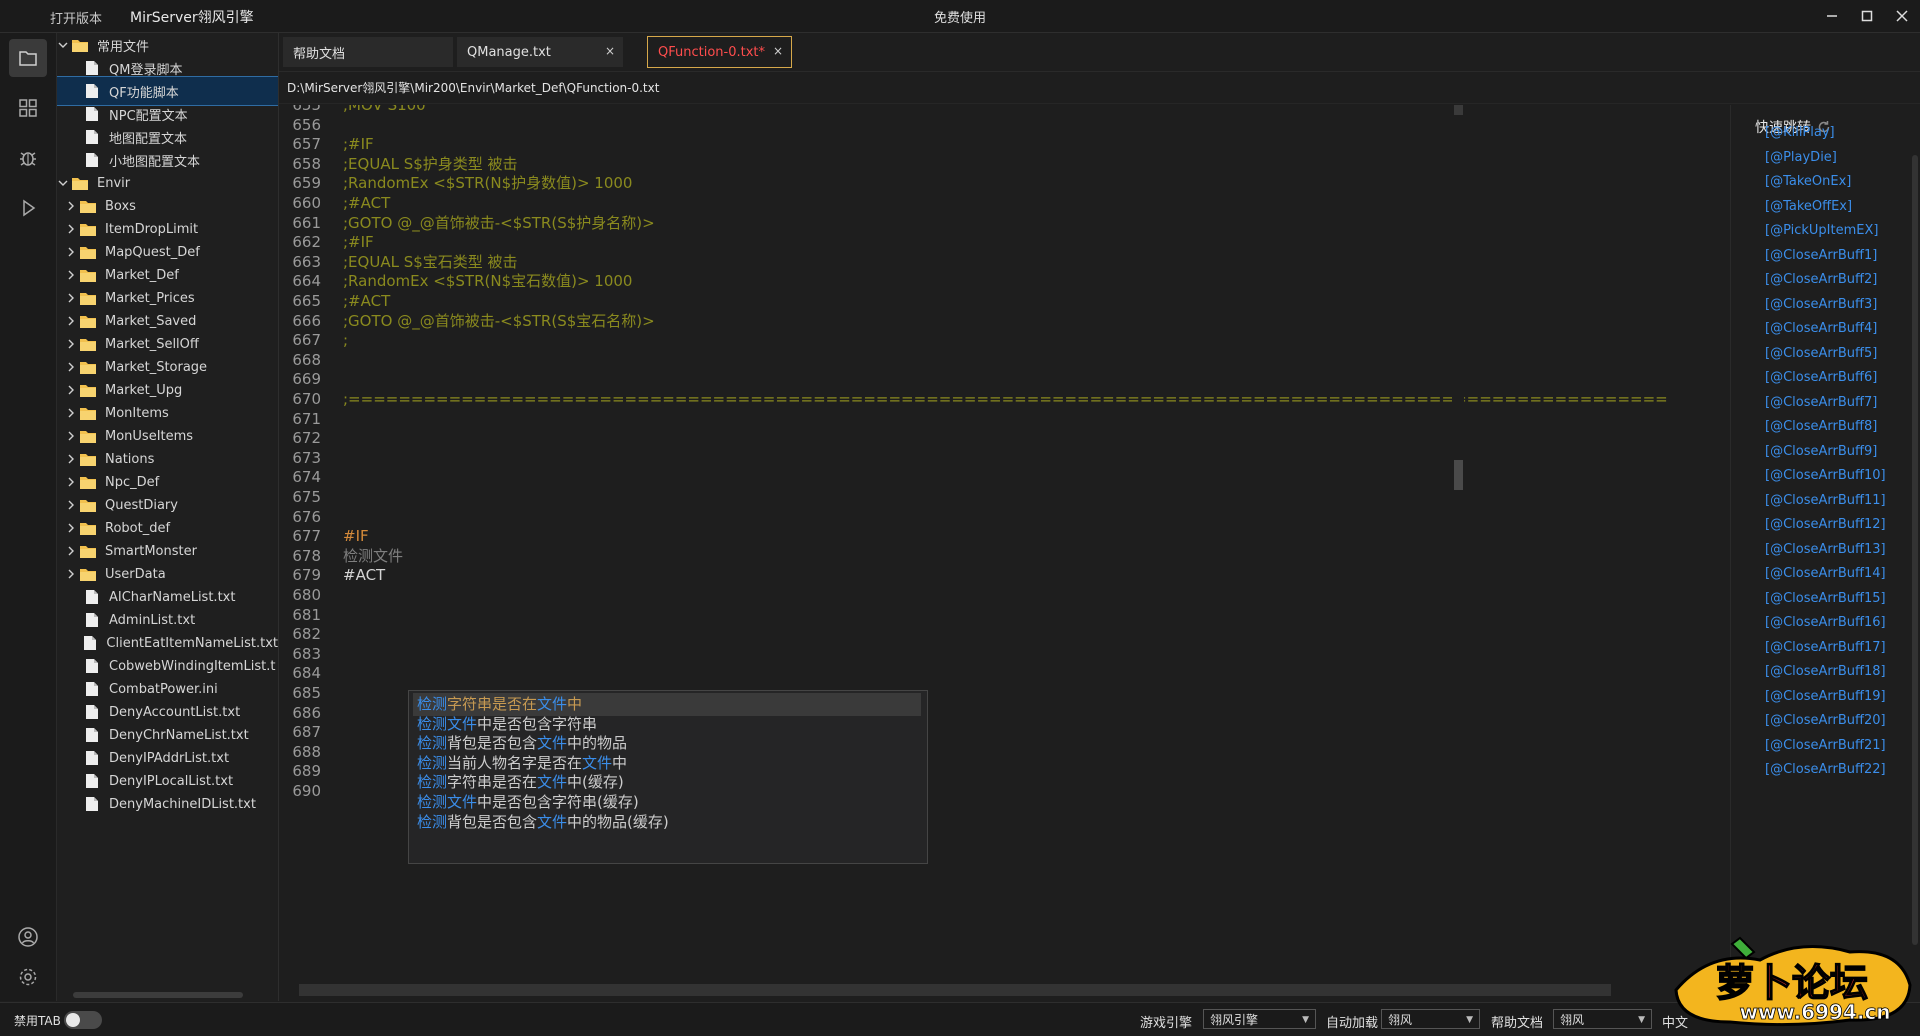 This screenshot has width=1920, height=1036. Describe the element at coordinates (1821, 377) in the screenshot. I see `quick-jump-link: [@CloseArrBuff6]` at that location.